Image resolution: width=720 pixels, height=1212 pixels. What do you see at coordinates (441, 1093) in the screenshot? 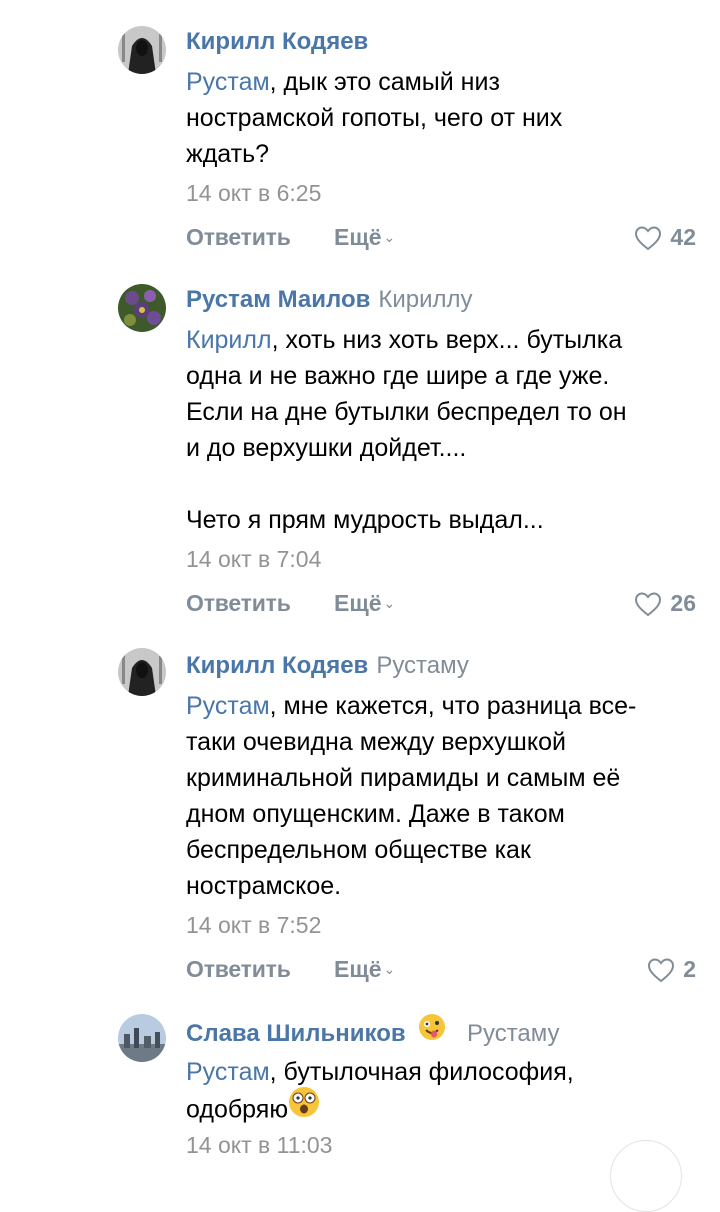
I see `comment-text: Рустам, бутылочная философия, одобряю` at bounding box center [441, 1093].